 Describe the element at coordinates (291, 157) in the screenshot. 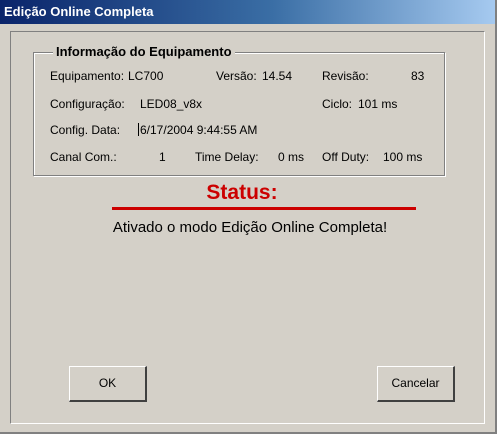

I see `time-delay-value: 0 ms` at that location.